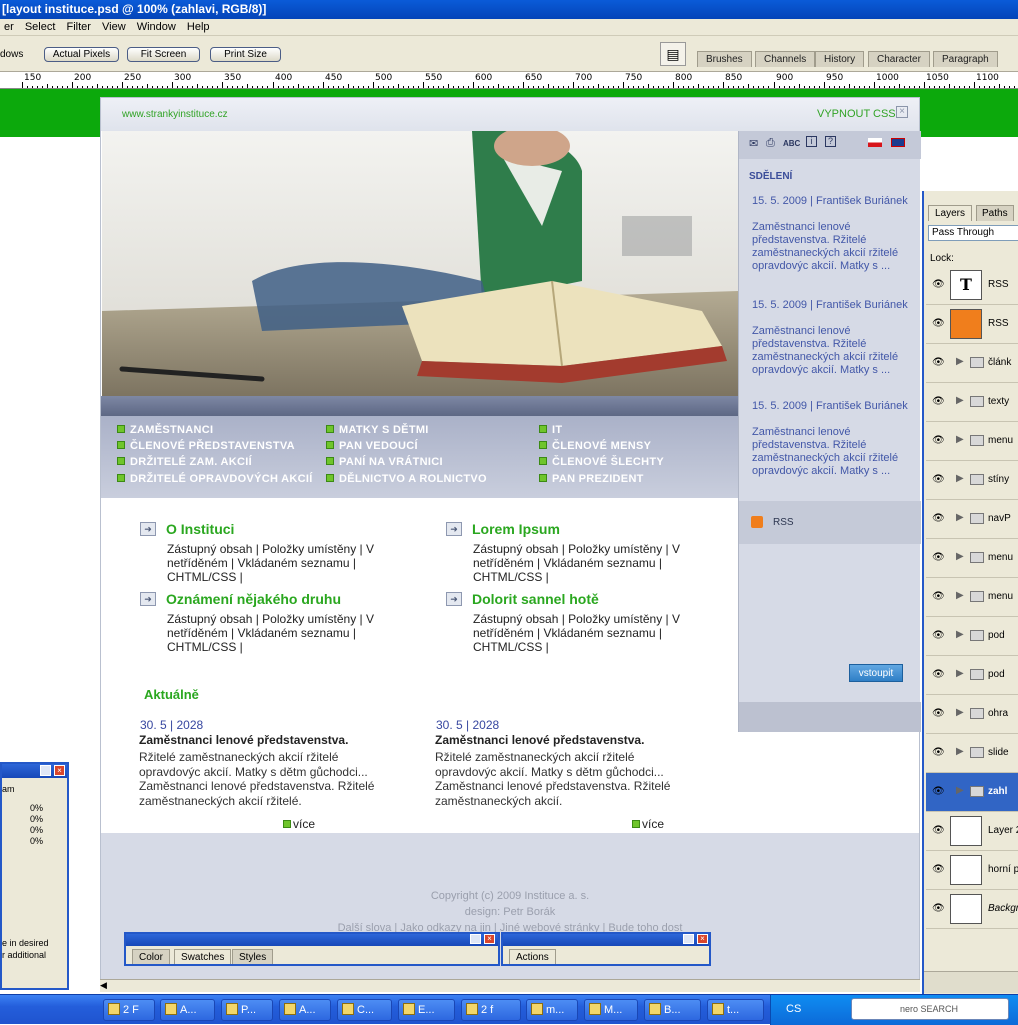 Image resolution: width=1018 pixels, height=1025 pixels. I want to click on print-icon: ⎙, so click(770, 143).